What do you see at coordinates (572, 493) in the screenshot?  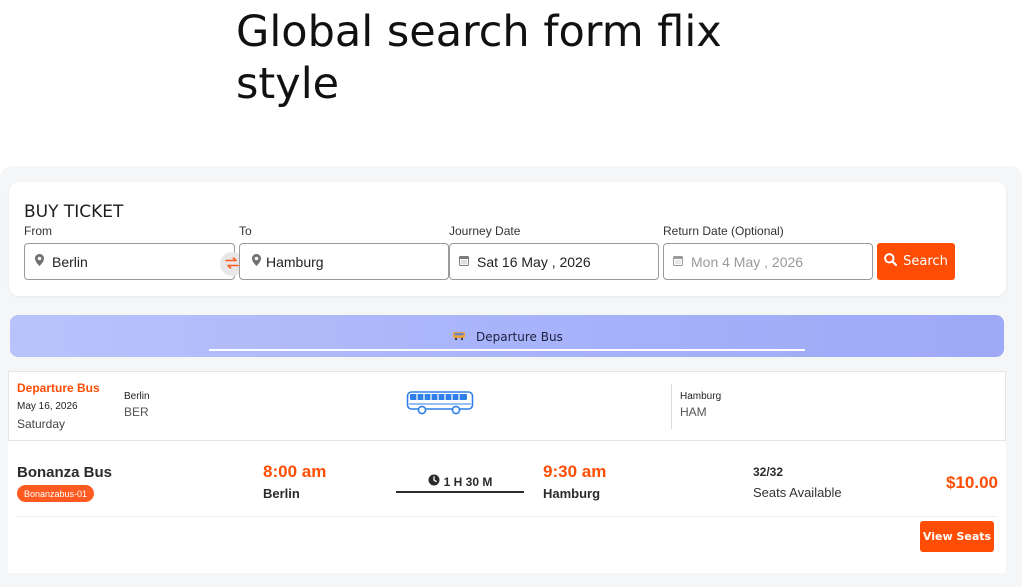 I see `arrival-city: Hamburg` at bounding box center [572, 493].